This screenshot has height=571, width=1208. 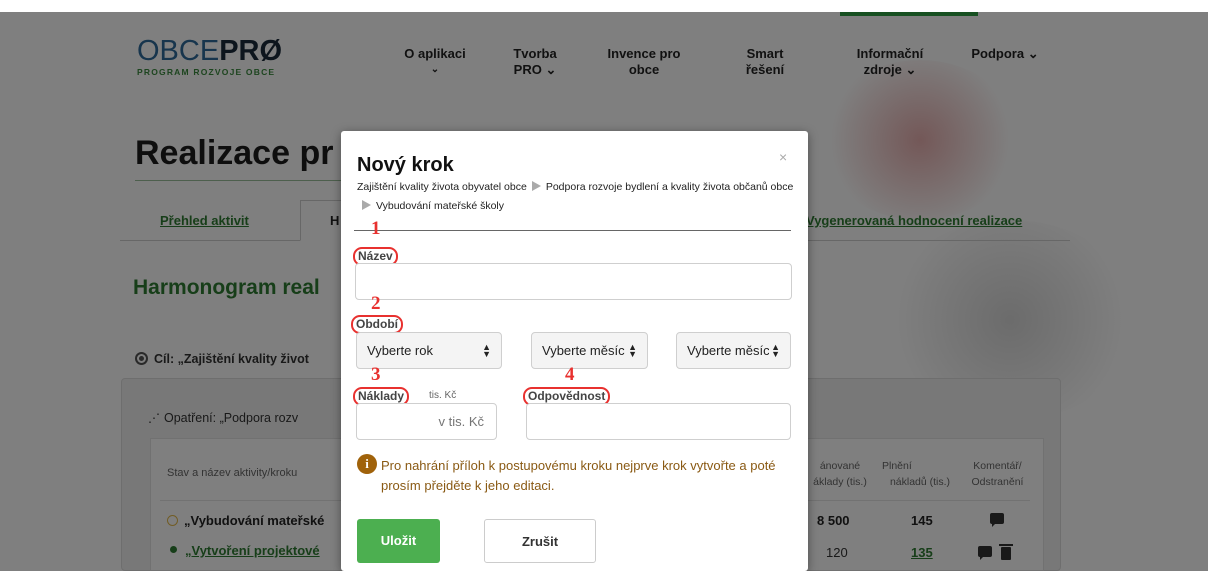 What do you see at coordinates (426, 421) in the screenshot?
I see `costs-input` at bounding box center [426, 421].